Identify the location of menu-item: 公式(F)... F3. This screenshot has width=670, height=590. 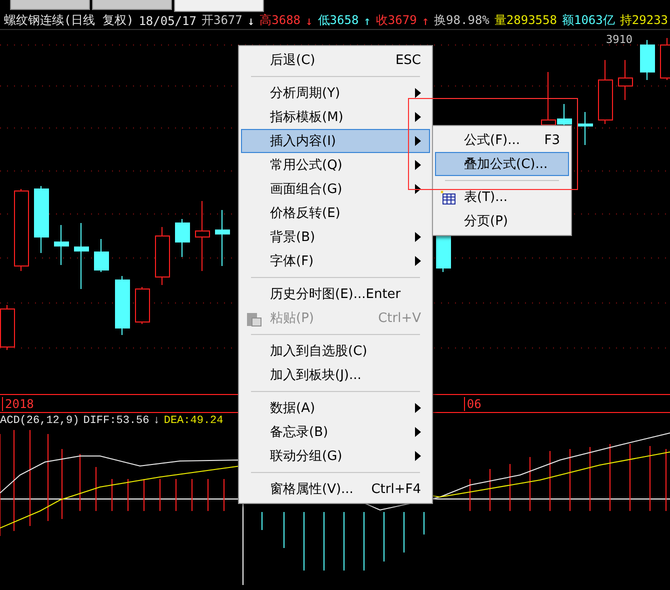
(502, 140).